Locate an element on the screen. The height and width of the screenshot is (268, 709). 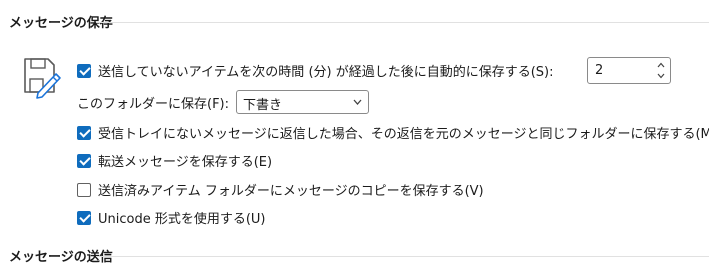
save-sent-copy-checkbox is located at coordinates (84, 189).